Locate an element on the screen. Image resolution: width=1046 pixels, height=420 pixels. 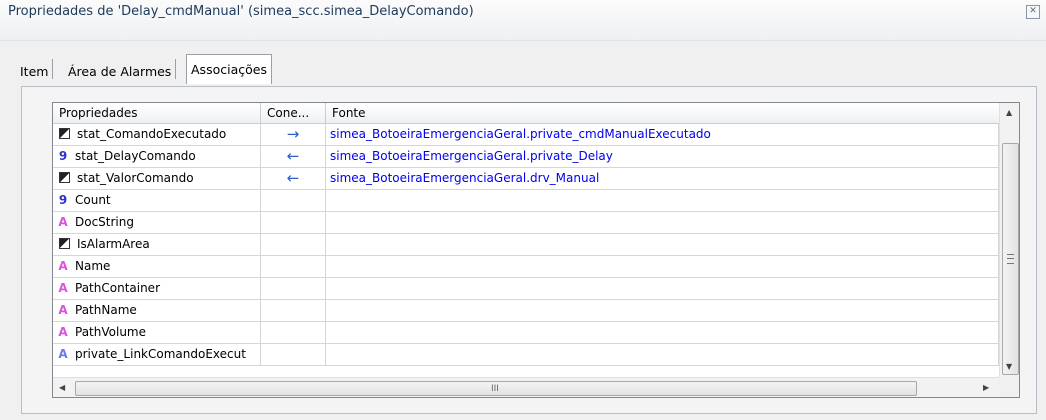
tab-item: Item is located at coordinates (35, 69).